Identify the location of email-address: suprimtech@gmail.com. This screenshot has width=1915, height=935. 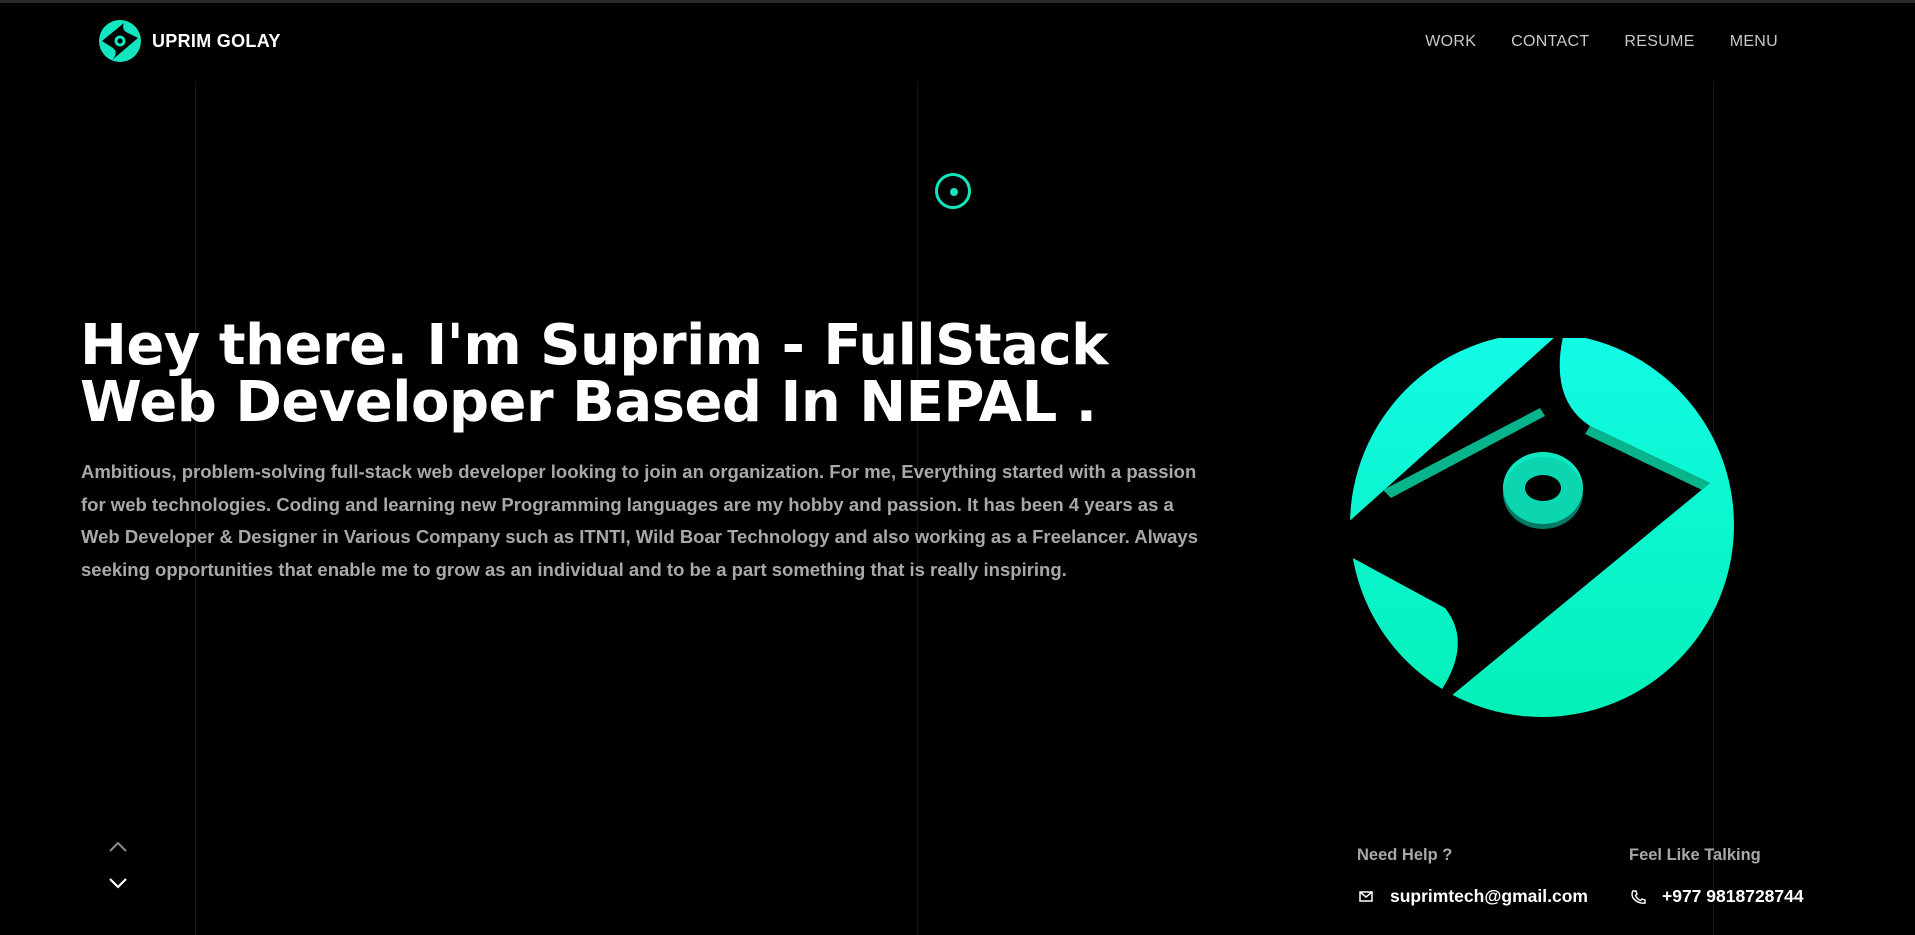
(1489, 896).